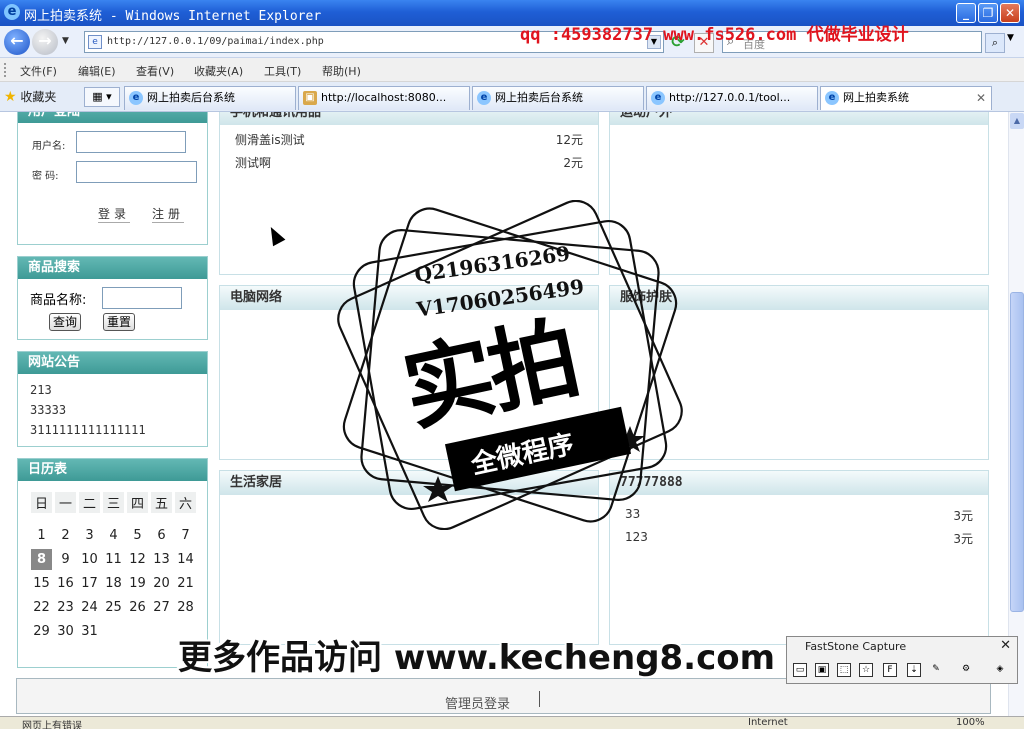  Describe the element at coordinates (52, 723) in the screenshot. I see `status-text: 网页上有错误` at that location.